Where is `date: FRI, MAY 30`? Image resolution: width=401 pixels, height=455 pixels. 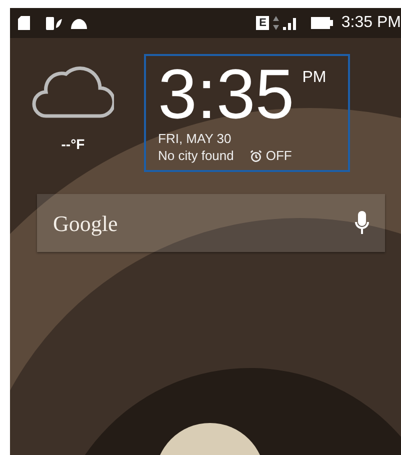
date: FRI, MAY 30 is located at coordinates (195, 138).